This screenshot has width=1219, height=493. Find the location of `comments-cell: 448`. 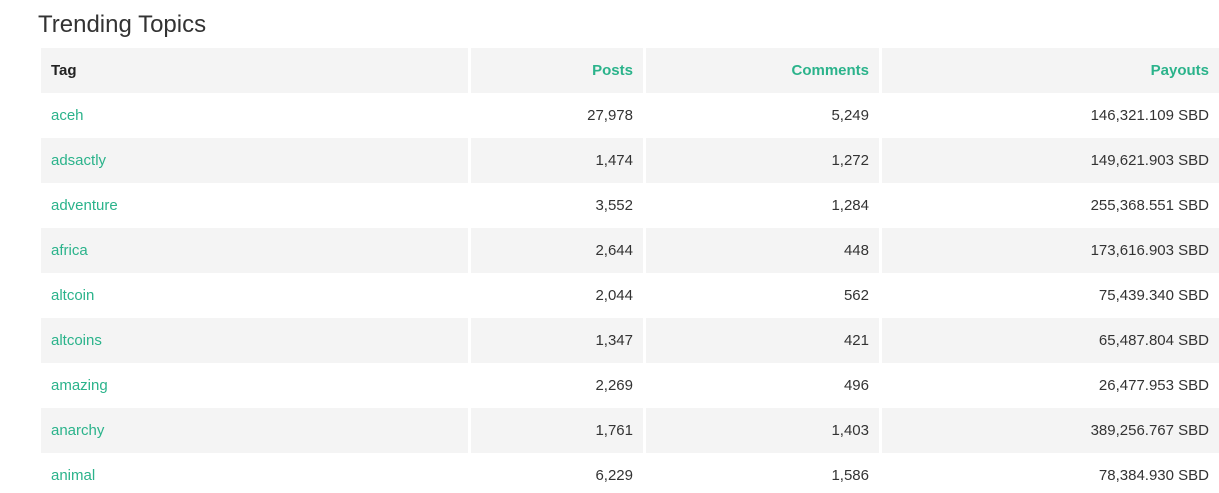

comments-cell: 448 is located at coordinates (762, 250).